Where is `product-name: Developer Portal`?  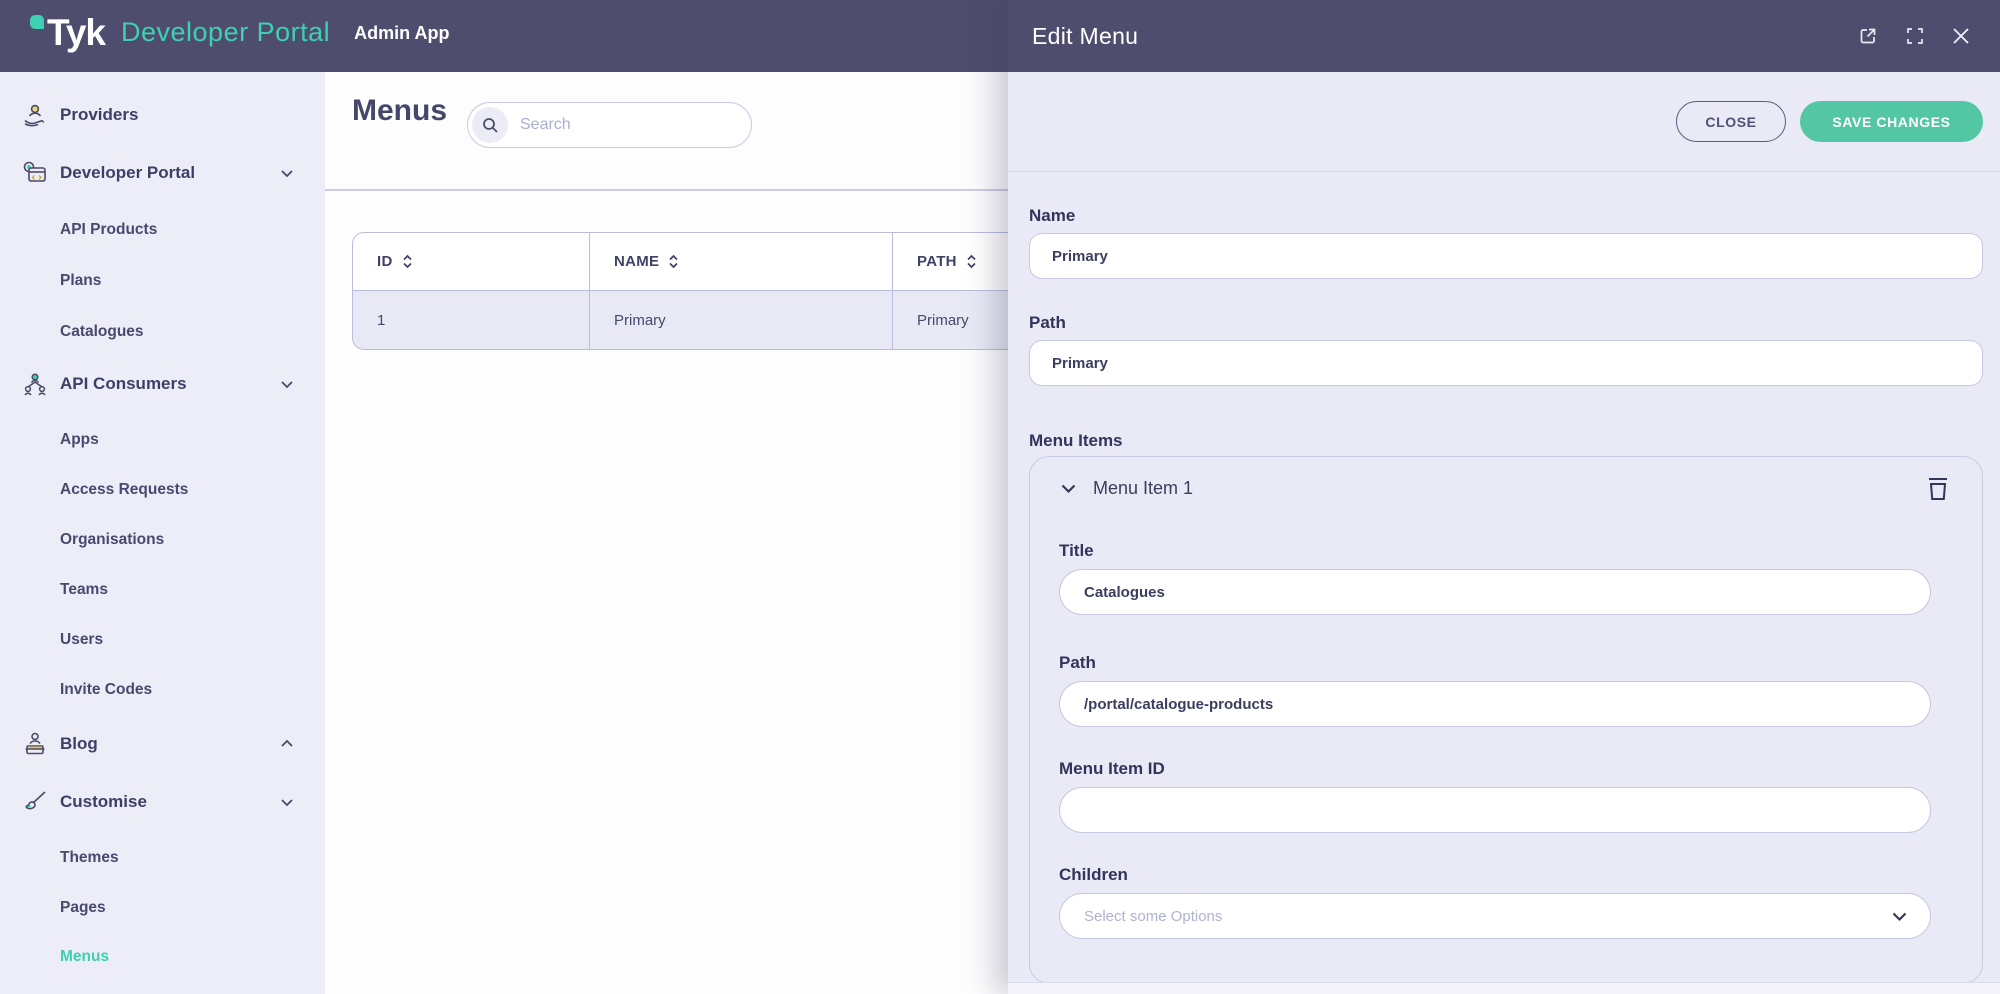
product-name: Developer Portal is located at coordinates (226, 32).